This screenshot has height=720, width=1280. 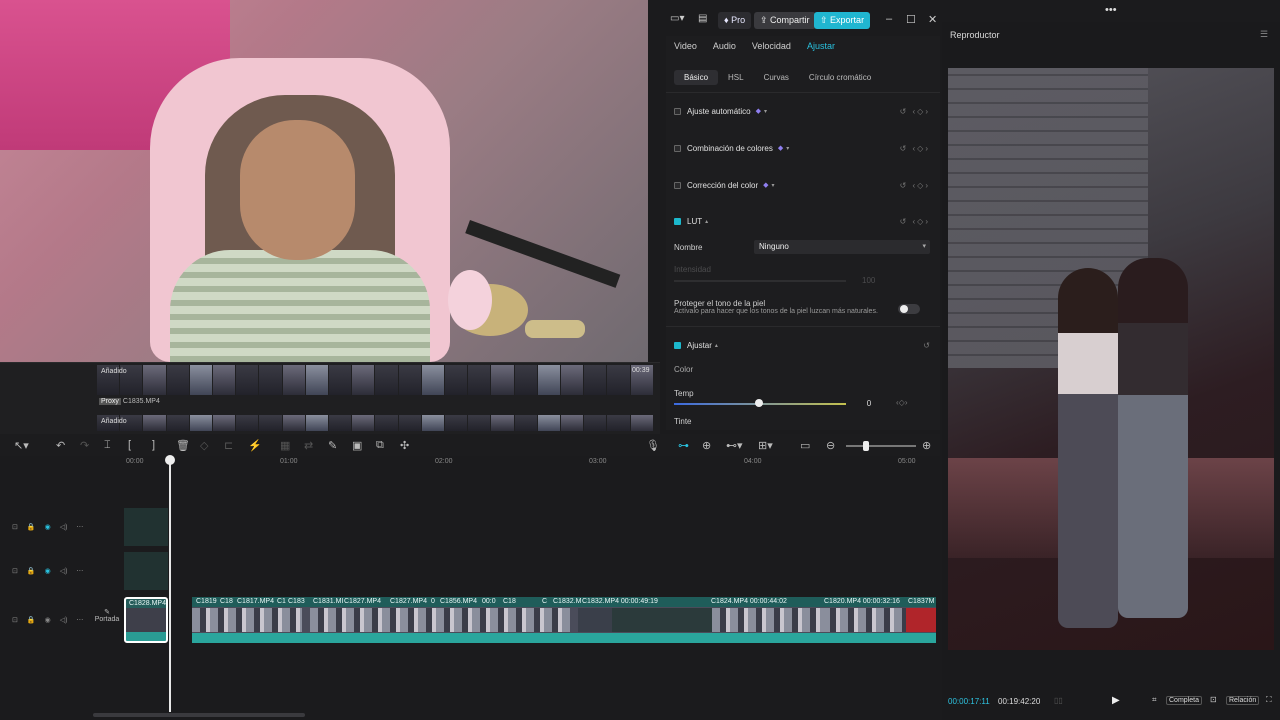 I want to click on color-combo-checkbox, so click(x=677, y=148).